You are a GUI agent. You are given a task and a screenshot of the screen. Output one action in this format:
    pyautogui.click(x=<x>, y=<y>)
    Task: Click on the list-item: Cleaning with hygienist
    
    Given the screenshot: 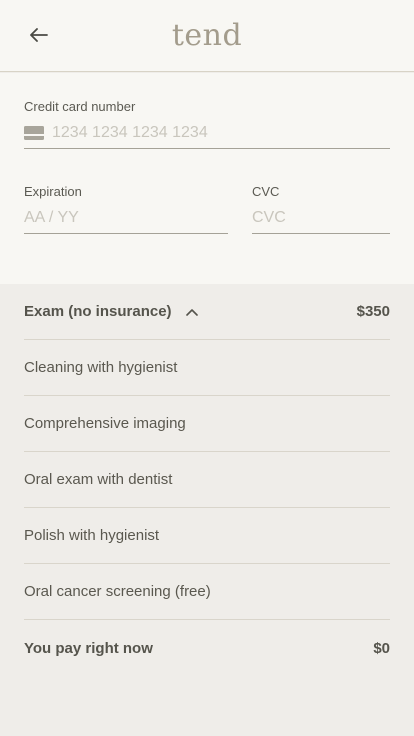 What is the action you would take?
    pyautogui.click(x=207, y=368)
    